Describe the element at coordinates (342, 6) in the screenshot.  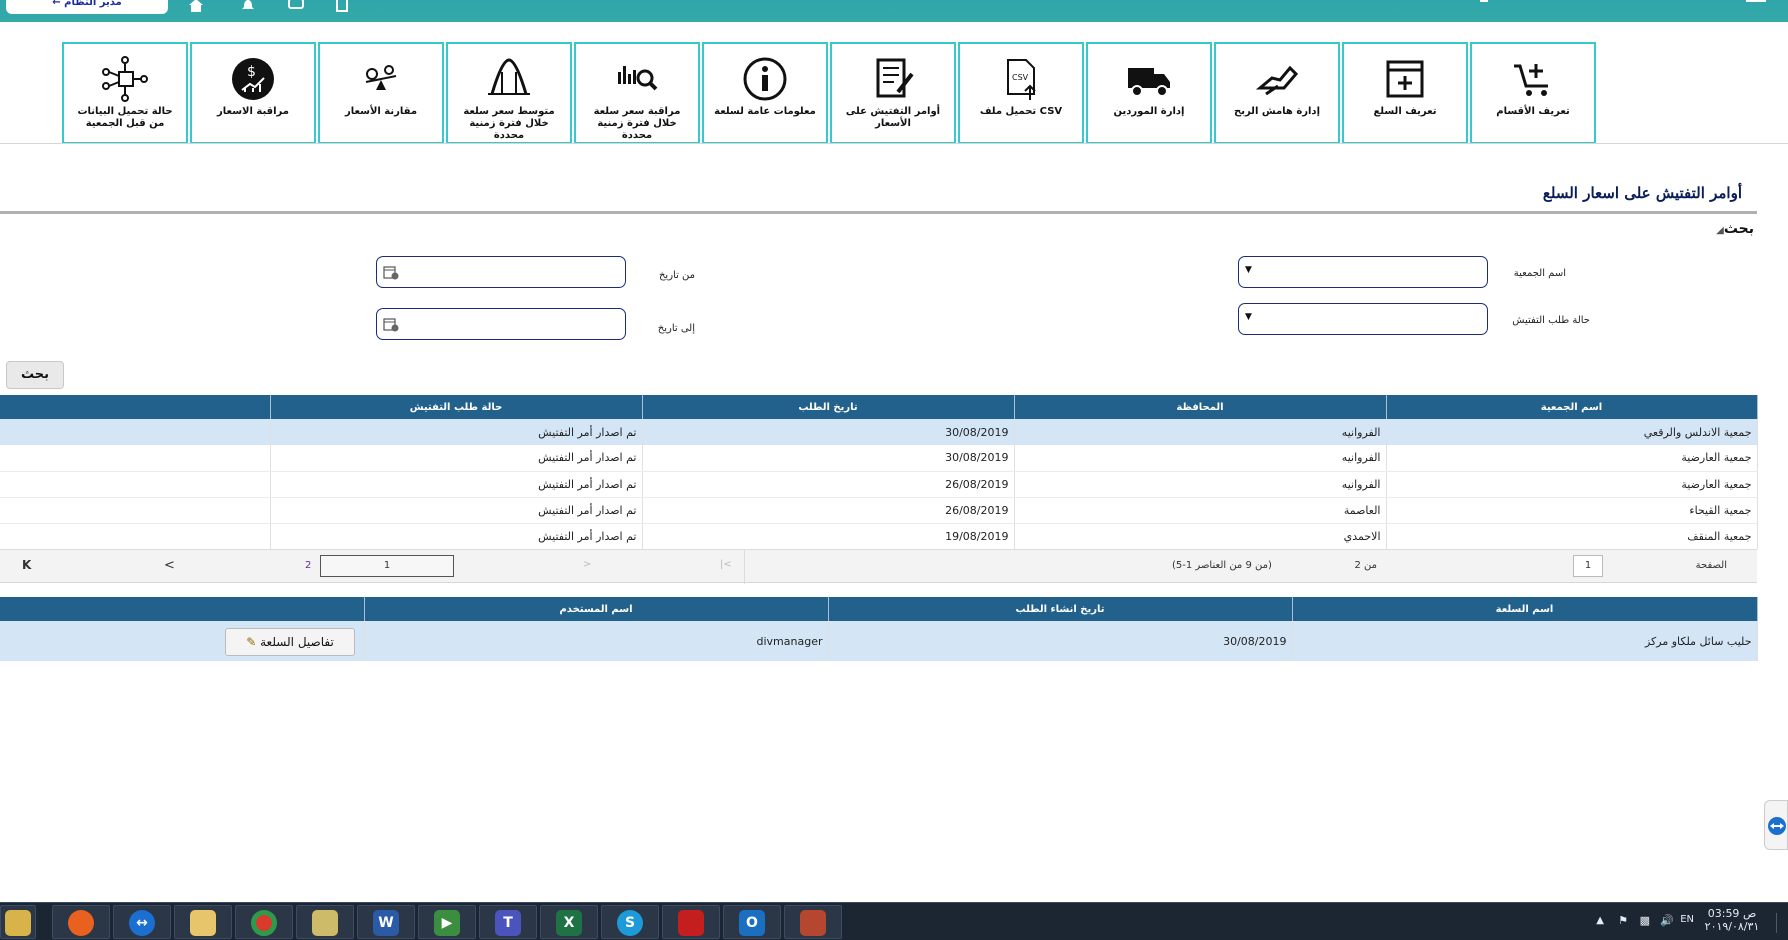
I see `clipboard-icon` at that location.